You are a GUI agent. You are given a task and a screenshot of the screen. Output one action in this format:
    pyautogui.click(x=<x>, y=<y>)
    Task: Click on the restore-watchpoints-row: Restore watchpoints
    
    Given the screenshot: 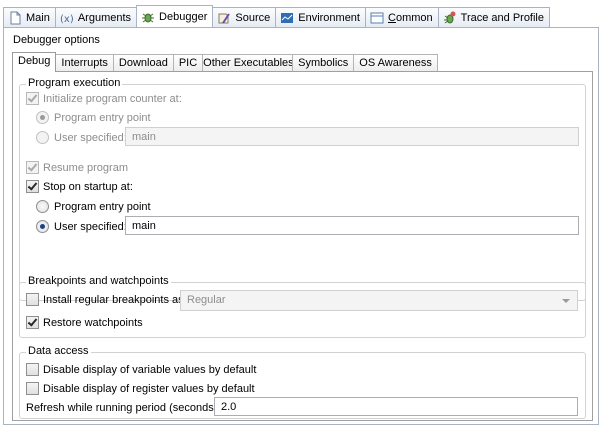 What is the action you would take?
    pyautogui.click(x=84, y=322)
    